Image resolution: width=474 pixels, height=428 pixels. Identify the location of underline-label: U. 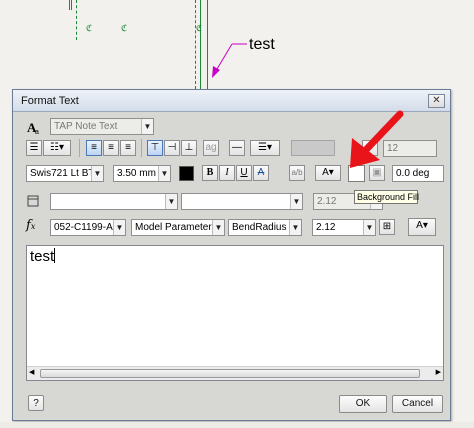
(244, 172).